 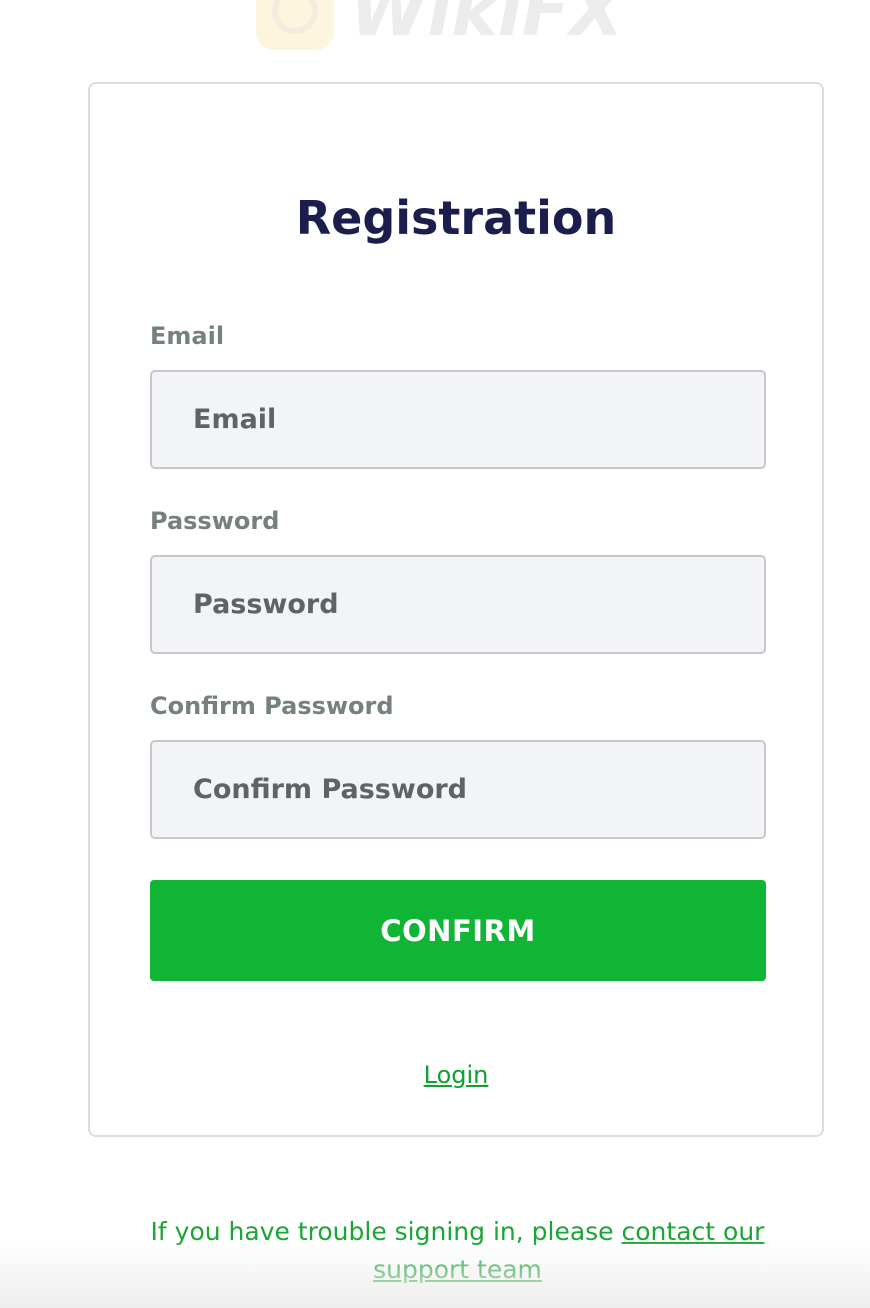 What do you see at coordinates (382, 1231) in the screenshot?
I see `support-text: If you have trouble signing in, please` at bounding box center [382, 1231].